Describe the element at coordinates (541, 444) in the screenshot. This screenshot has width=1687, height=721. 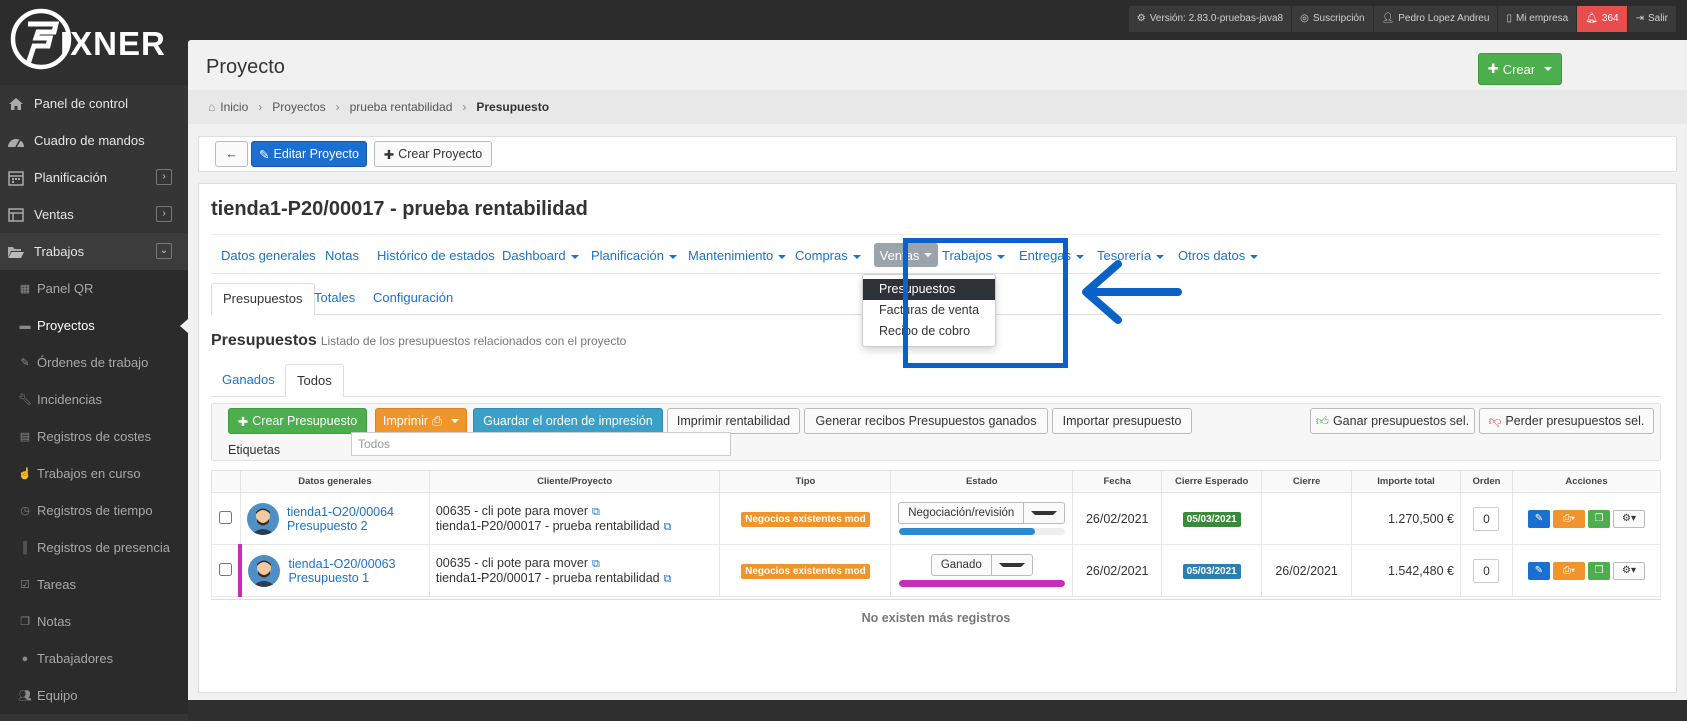
I see `etiquetas-select: Todos` at that location.